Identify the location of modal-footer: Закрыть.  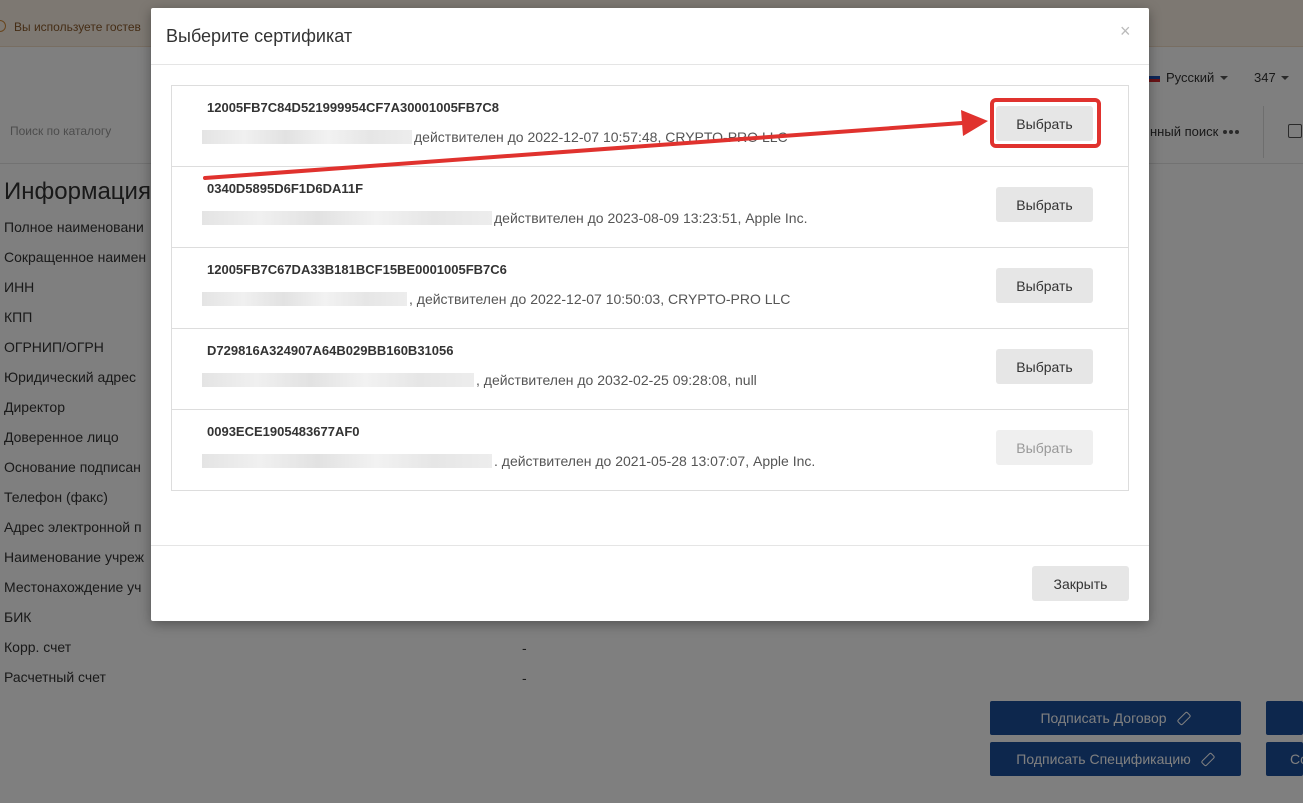
(650, 583).